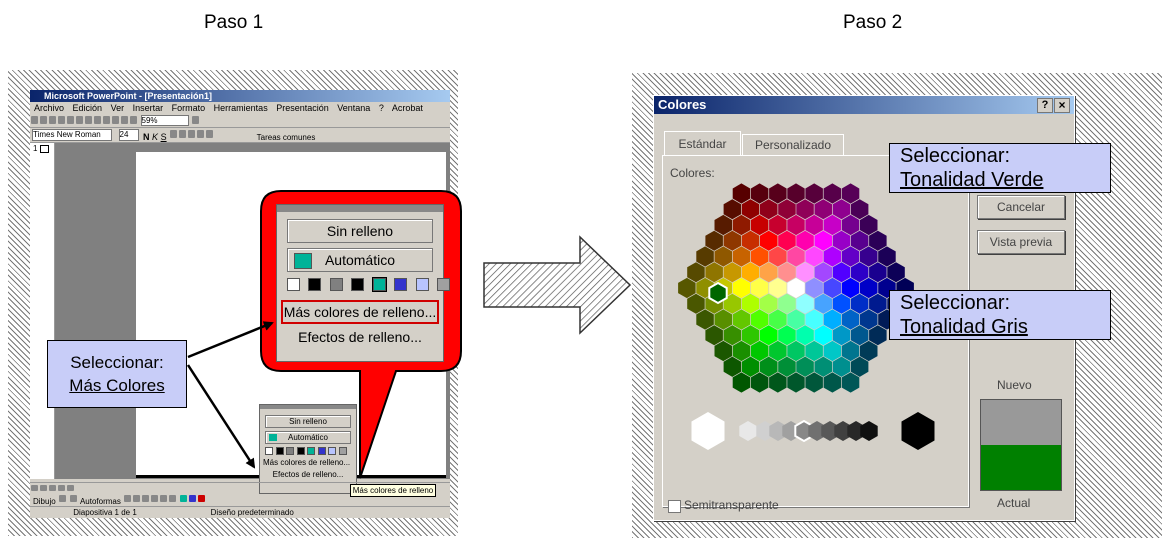 This screenshot has width=1162, height=538. What do you see at coordinates (718, 293) in the screenshot?
I see `selected-green-hex` at bounding box center [718, 293].